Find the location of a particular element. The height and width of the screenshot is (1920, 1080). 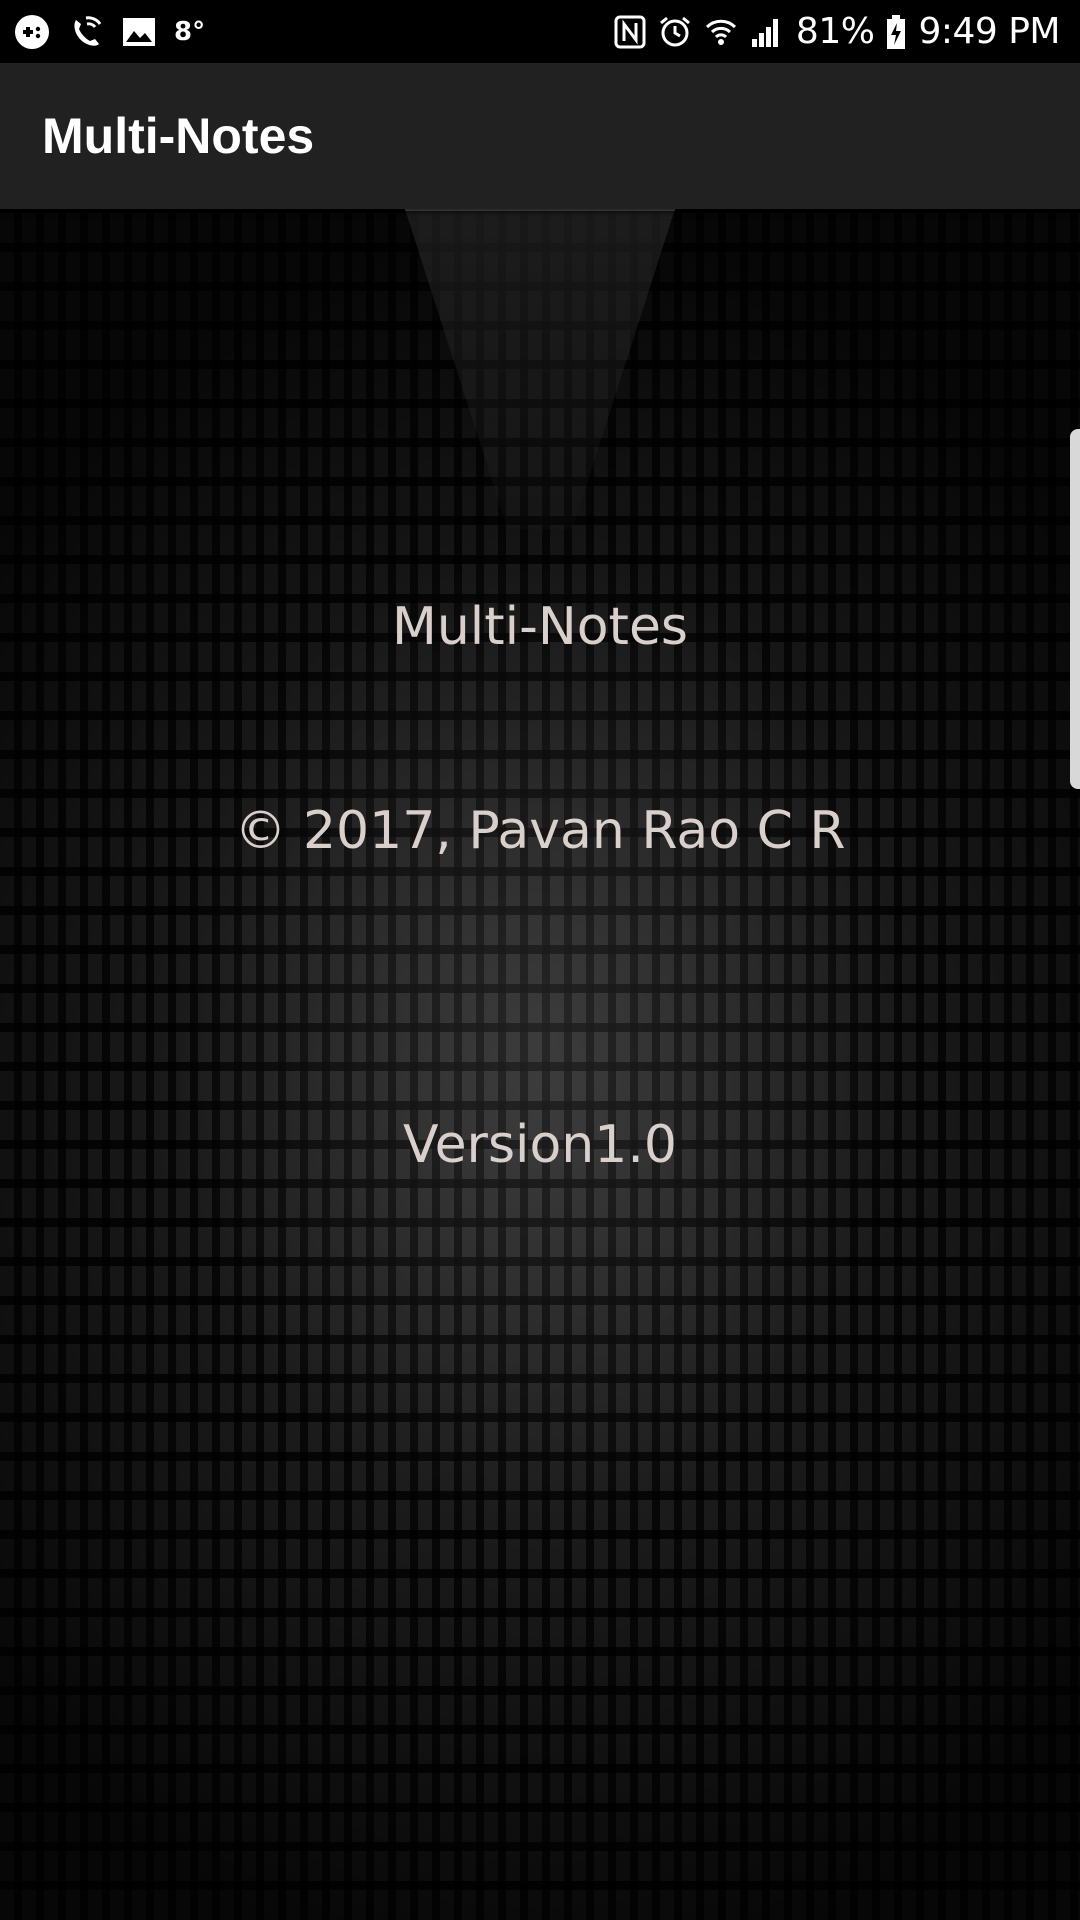

status-bar-right: 81% 9:49 PM is located at coordinates (837, 31).